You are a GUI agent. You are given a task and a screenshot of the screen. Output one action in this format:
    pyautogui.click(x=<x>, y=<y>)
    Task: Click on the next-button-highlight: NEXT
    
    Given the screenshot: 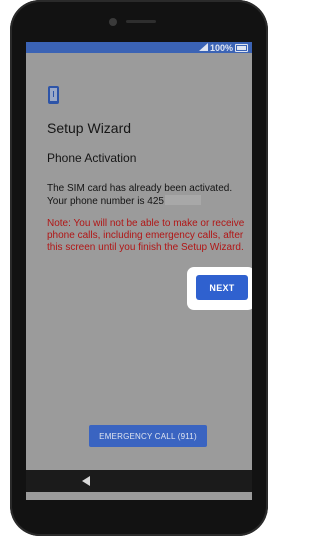 What is the action you would take?
    pyautogui.click(x=219, y=288)
    